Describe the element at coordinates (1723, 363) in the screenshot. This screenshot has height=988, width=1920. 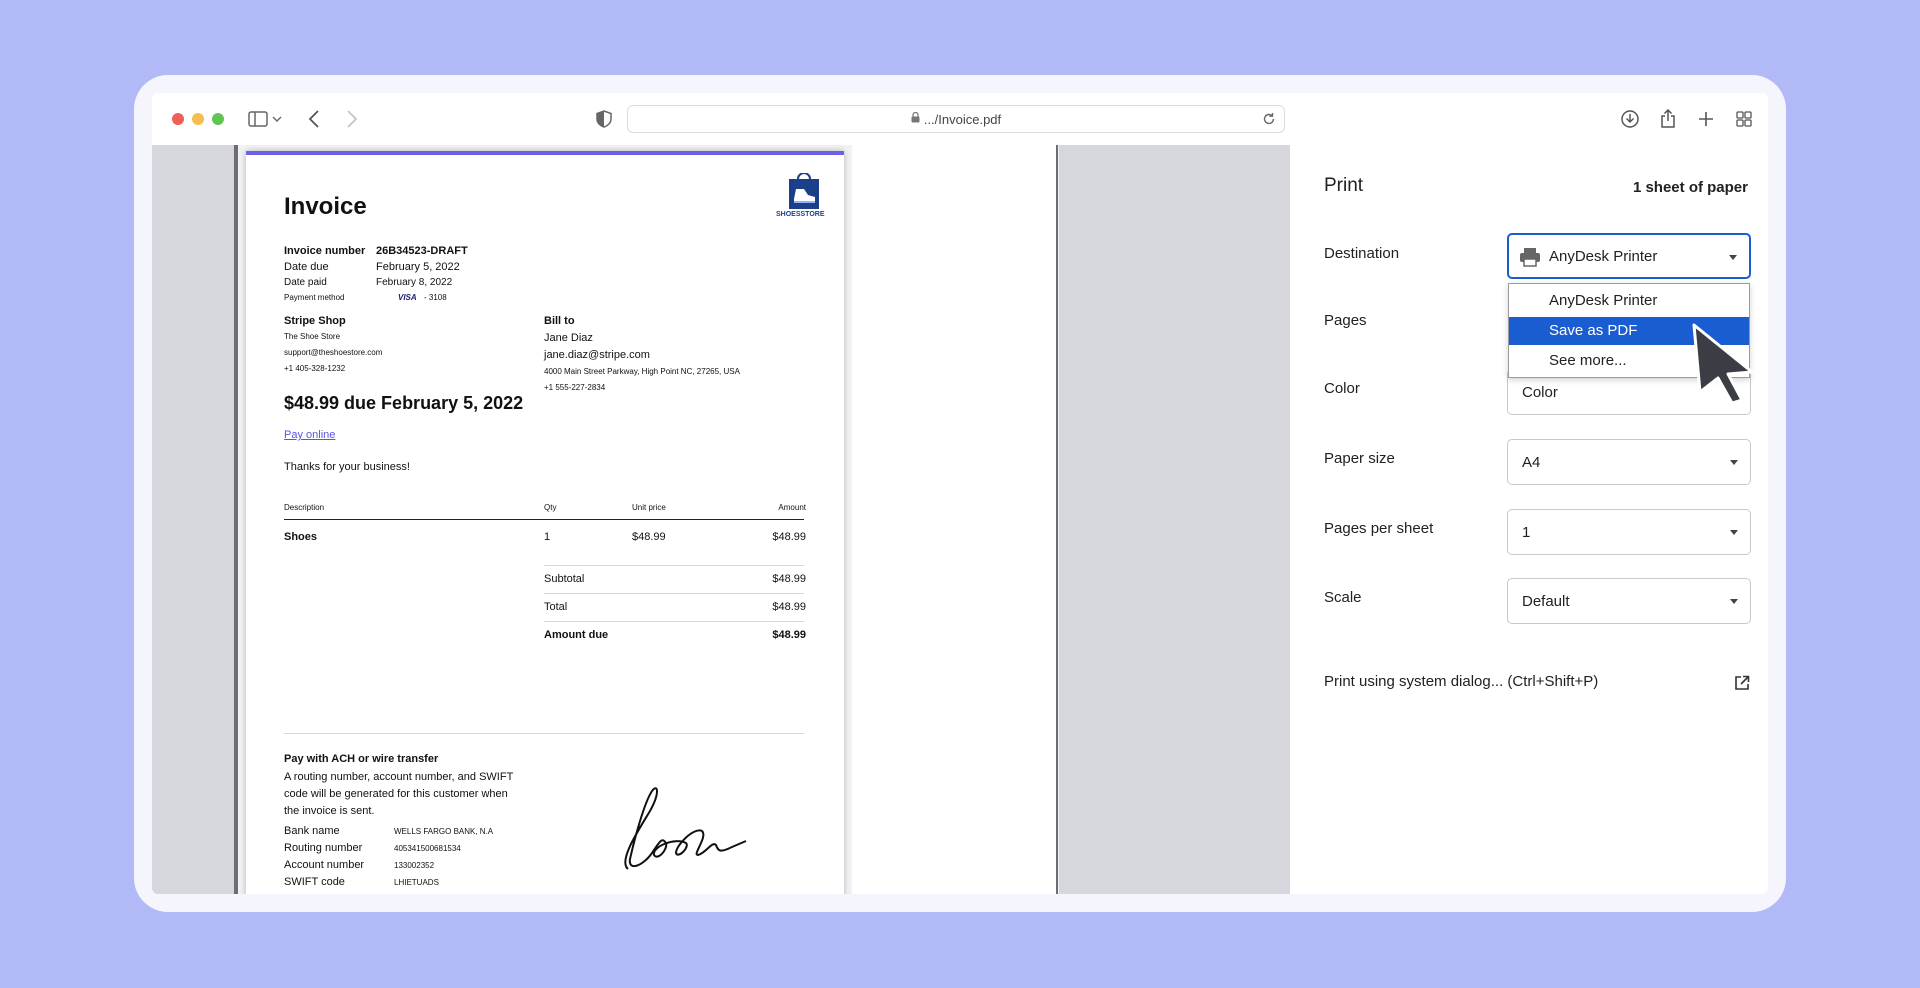
I see `mouse-cursor-icon` at that location.